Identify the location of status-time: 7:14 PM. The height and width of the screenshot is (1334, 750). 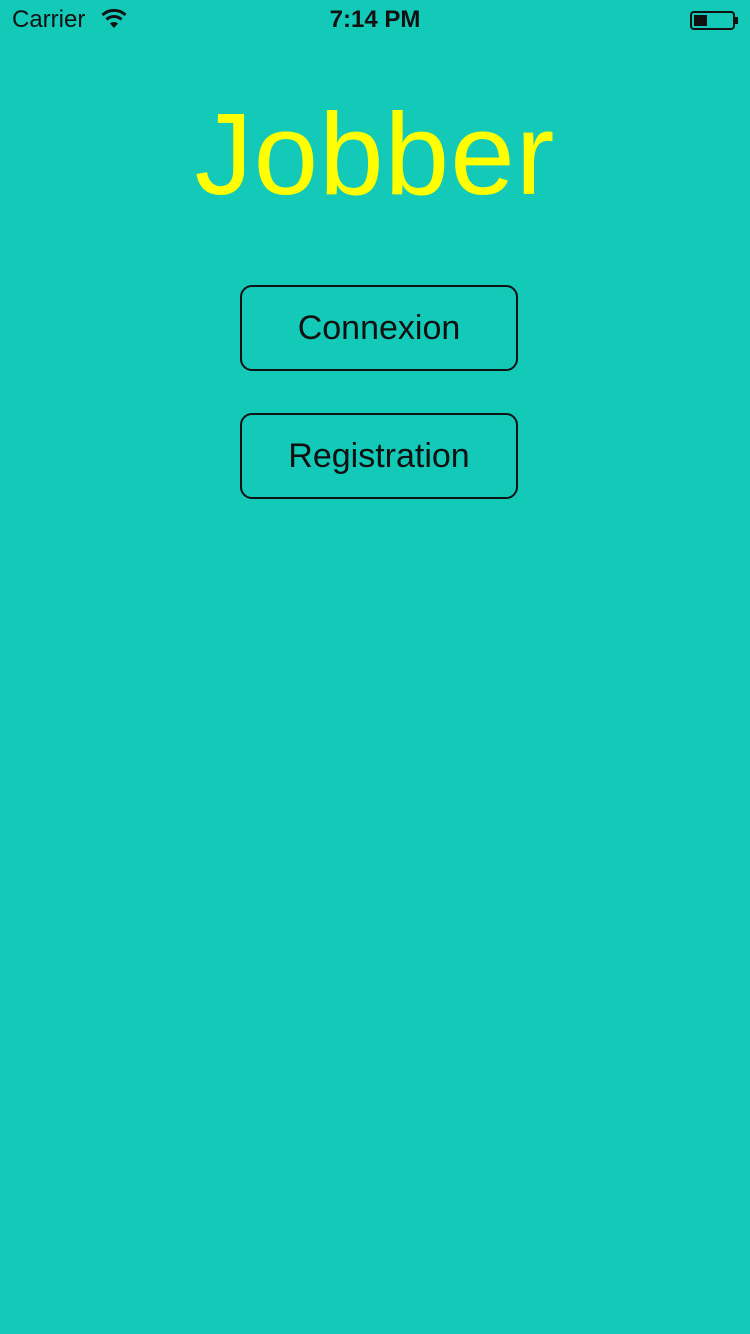
(375, 19).